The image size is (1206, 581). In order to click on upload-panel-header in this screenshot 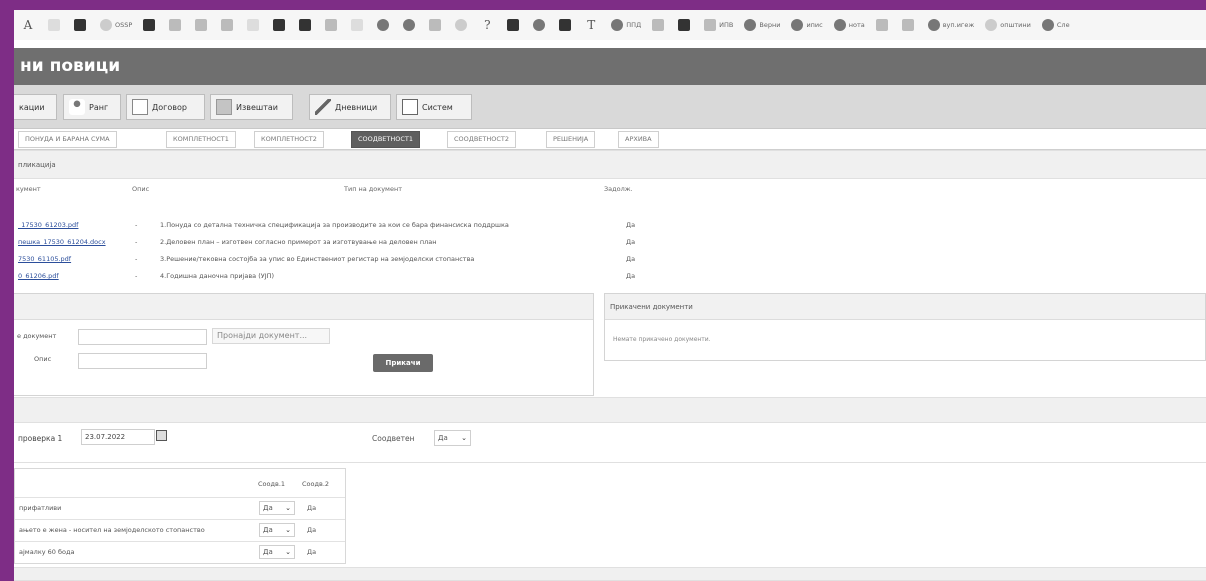, I will do `click(303, 307)`.